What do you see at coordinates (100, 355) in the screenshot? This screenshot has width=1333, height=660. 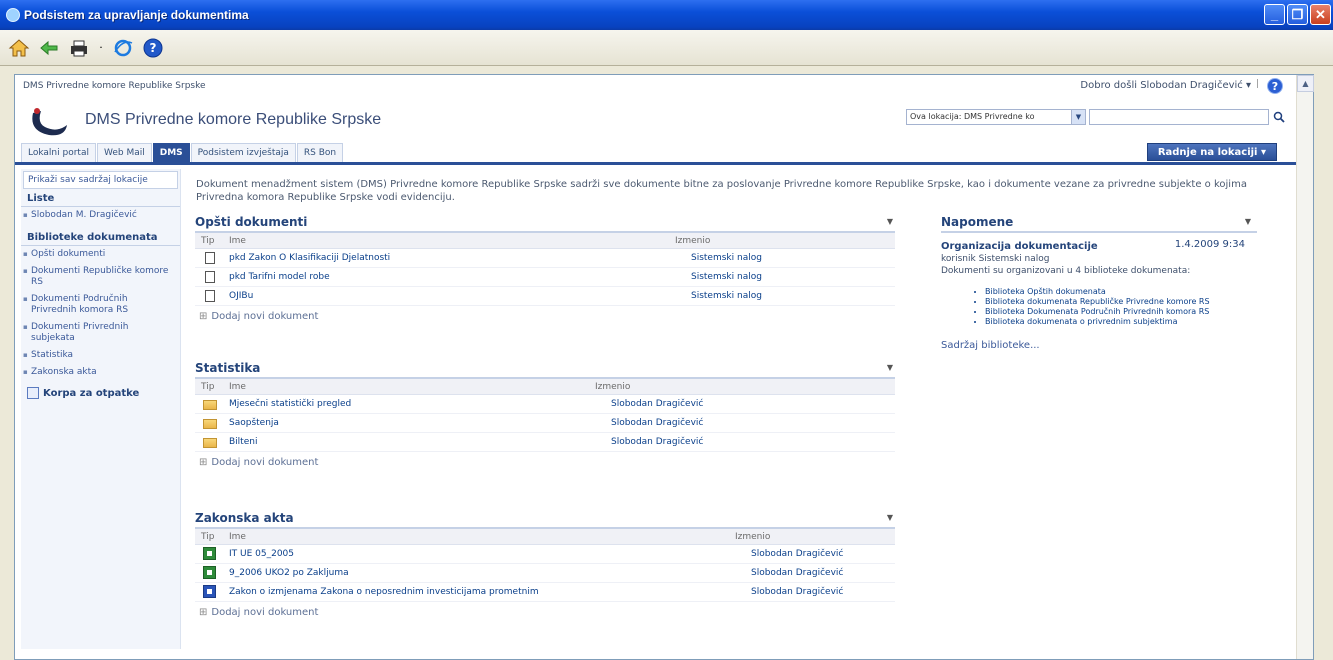 I see `nav-library-item: Statistika` at bounding box center [100, 355].